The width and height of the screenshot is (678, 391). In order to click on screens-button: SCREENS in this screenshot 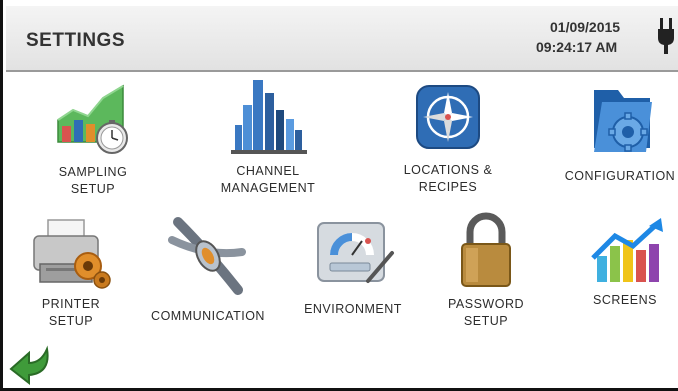, I will do `click(625, 261)`.